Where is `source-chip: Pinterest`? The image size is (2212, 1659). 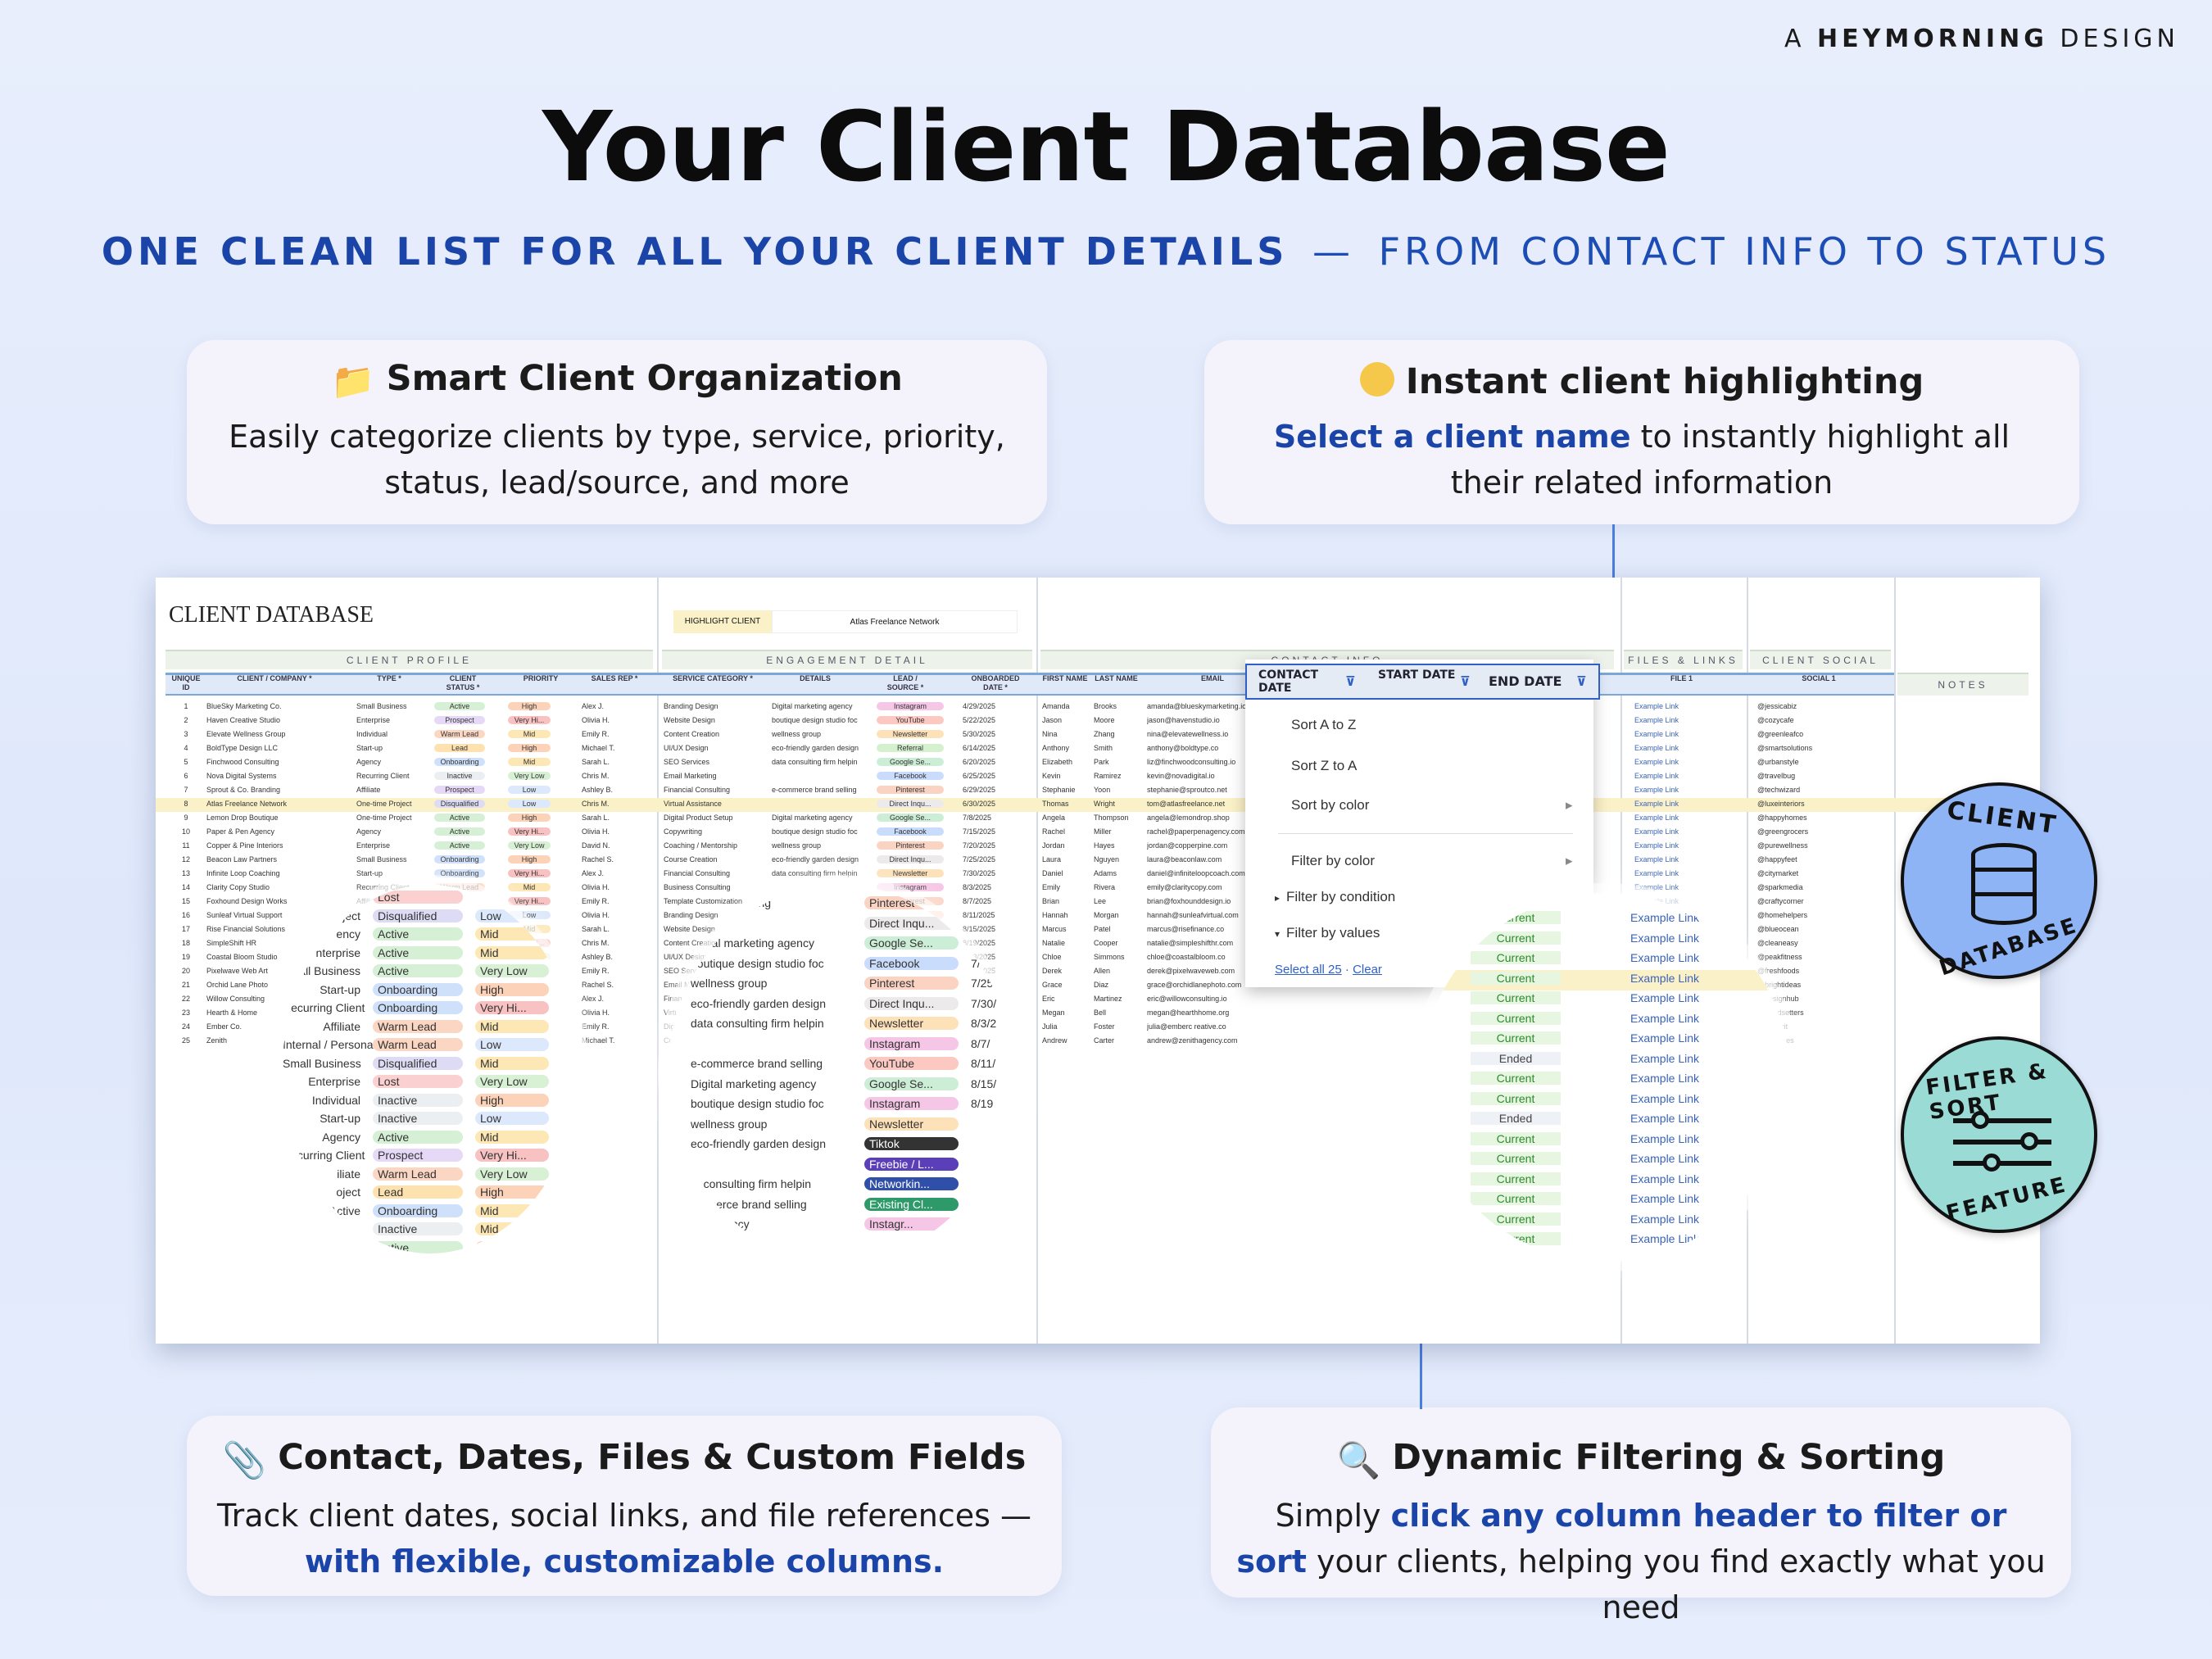
source-chip: Pinterest is located at coordinates (911, 983).